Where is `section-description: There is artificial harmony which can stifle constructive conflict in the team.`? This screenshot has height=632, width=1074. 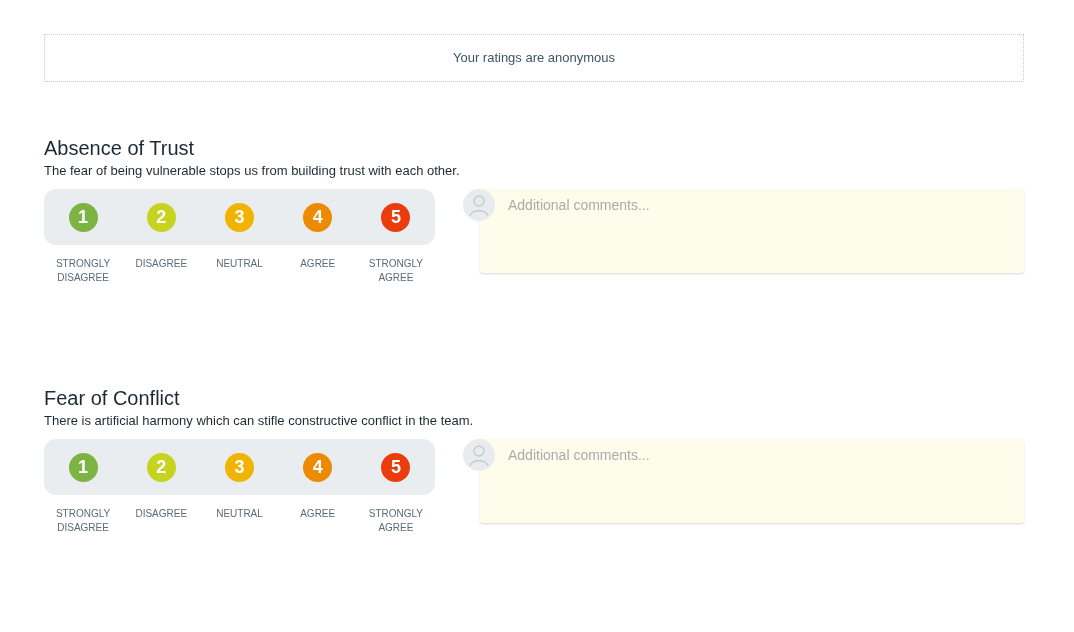 section-description: There is artificial harmony which can stifle constructive conflict in the team. is located at coordinates (259, 421).